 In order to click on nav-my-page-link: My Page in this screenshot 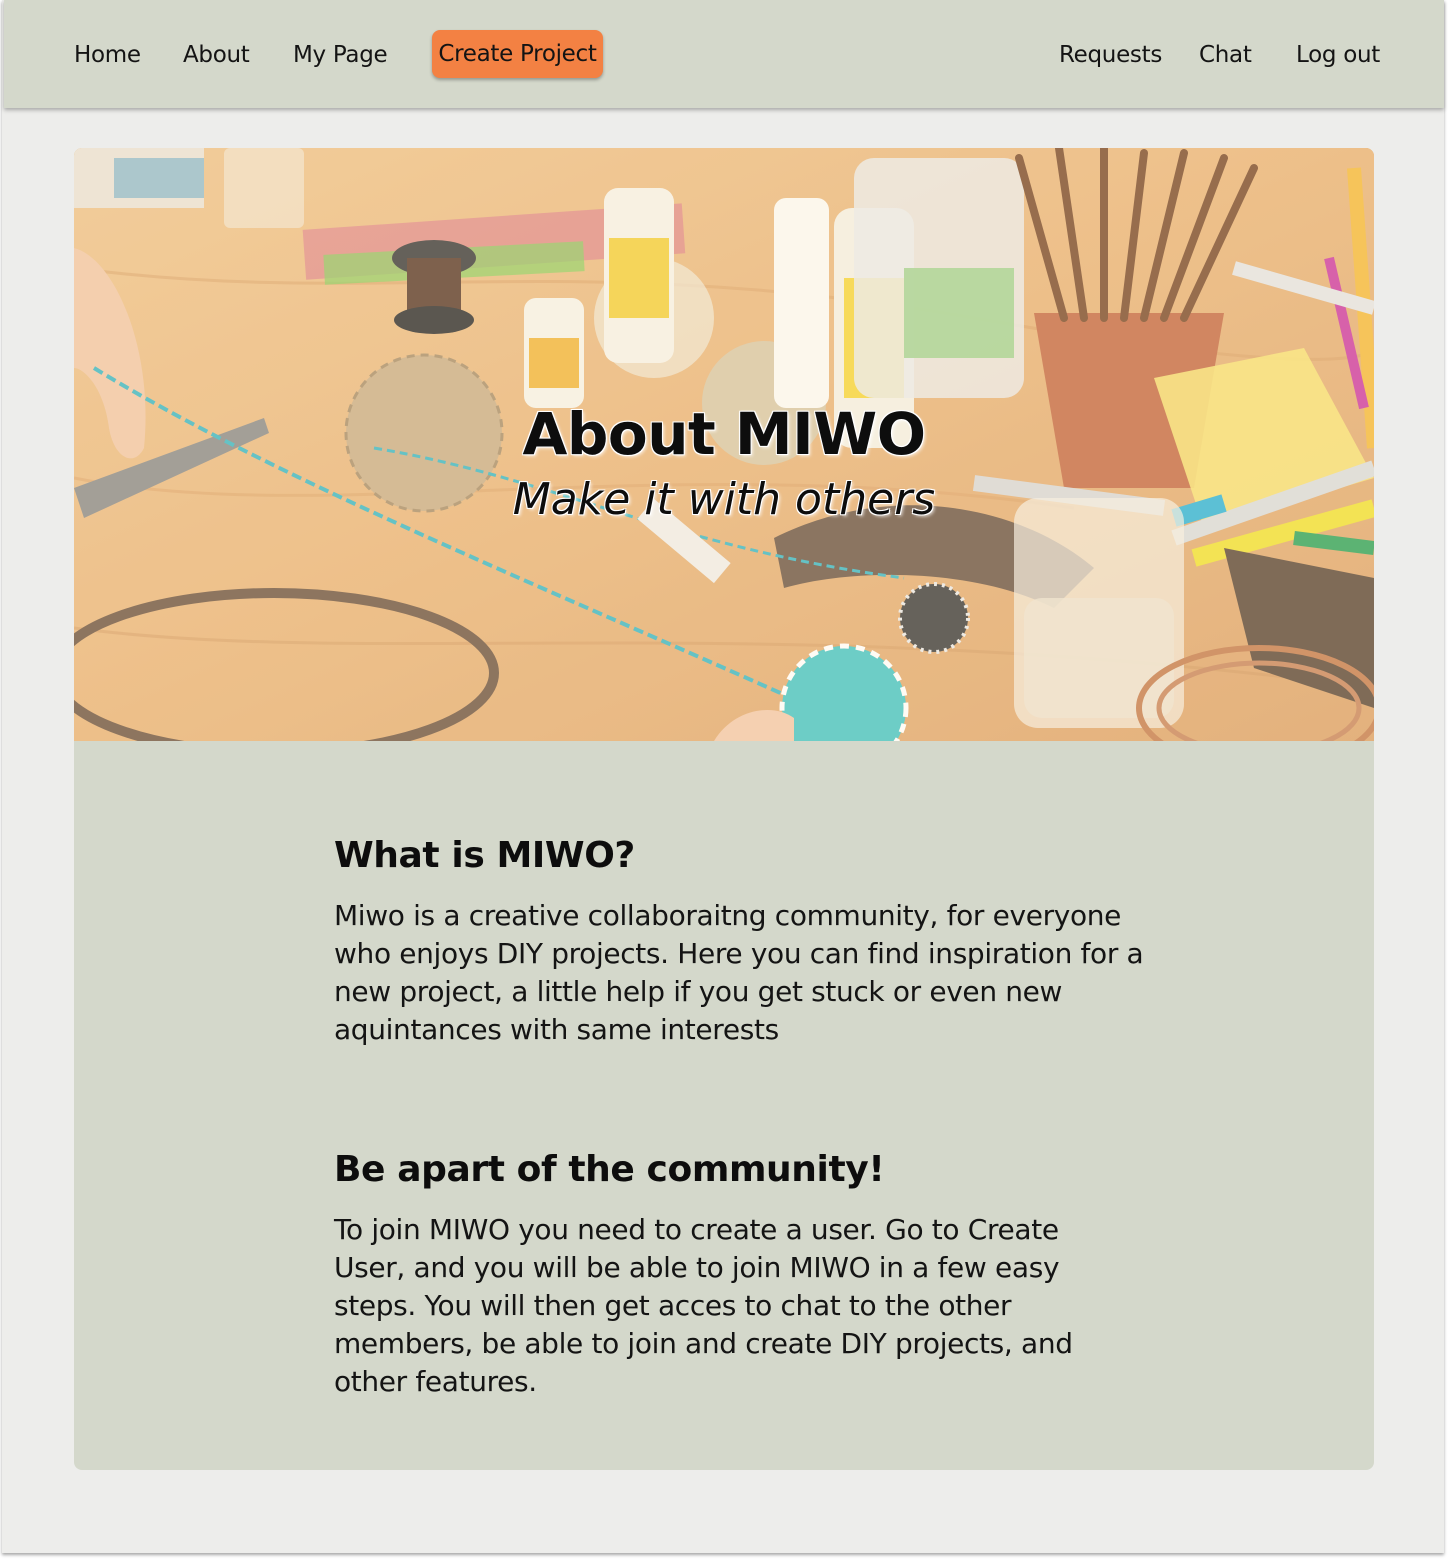, I will do `click(340, 55)`.